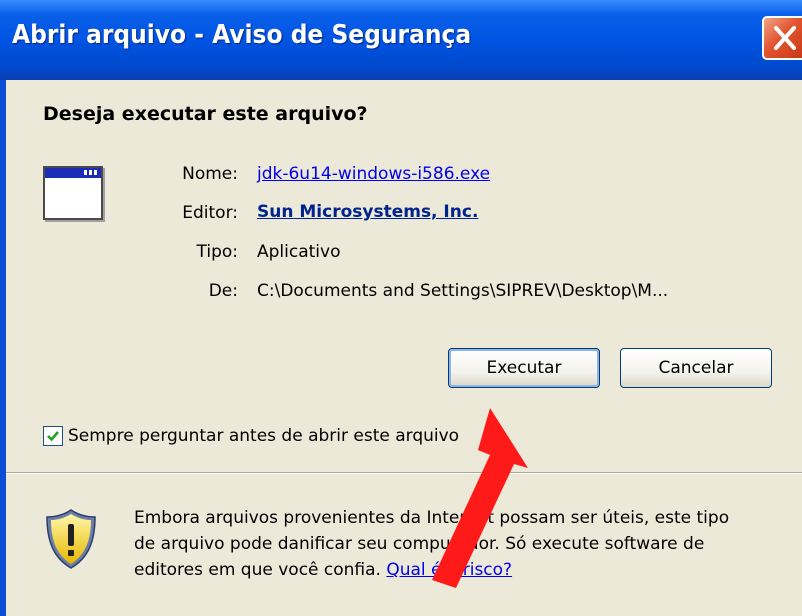 The height and width of the screenshot is (616, 802). What do you see at coordinates (367, 212) in the screenshot?
I see `publisher-link: Sun Microsystems, Inc.` at bounding box center [367, 212].